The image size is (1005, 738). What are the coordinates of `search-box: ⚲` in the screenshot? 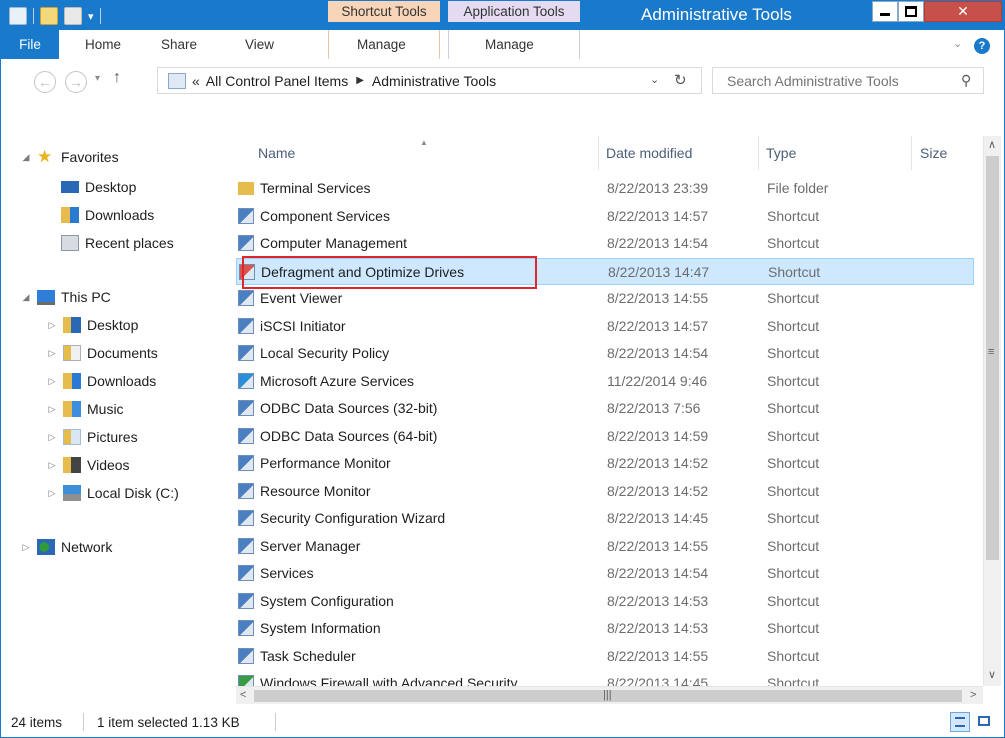 It's located at (848, 80).